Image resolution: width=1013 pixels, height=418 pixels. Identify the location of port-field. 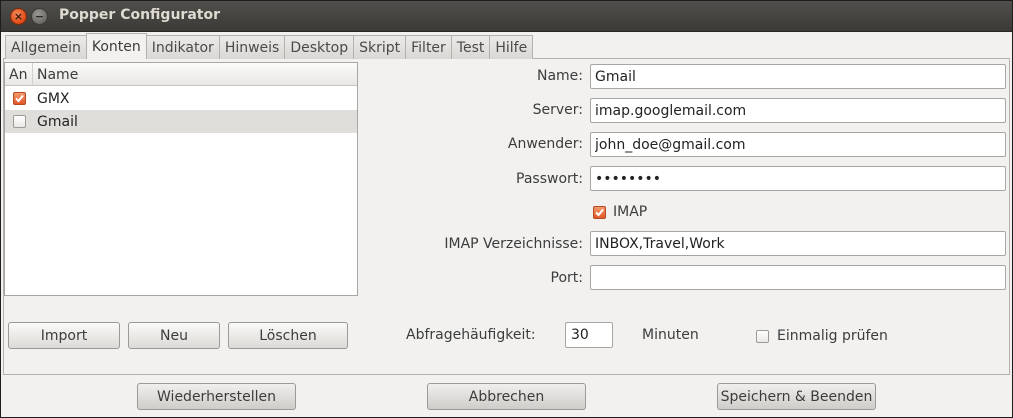
(798, 277).